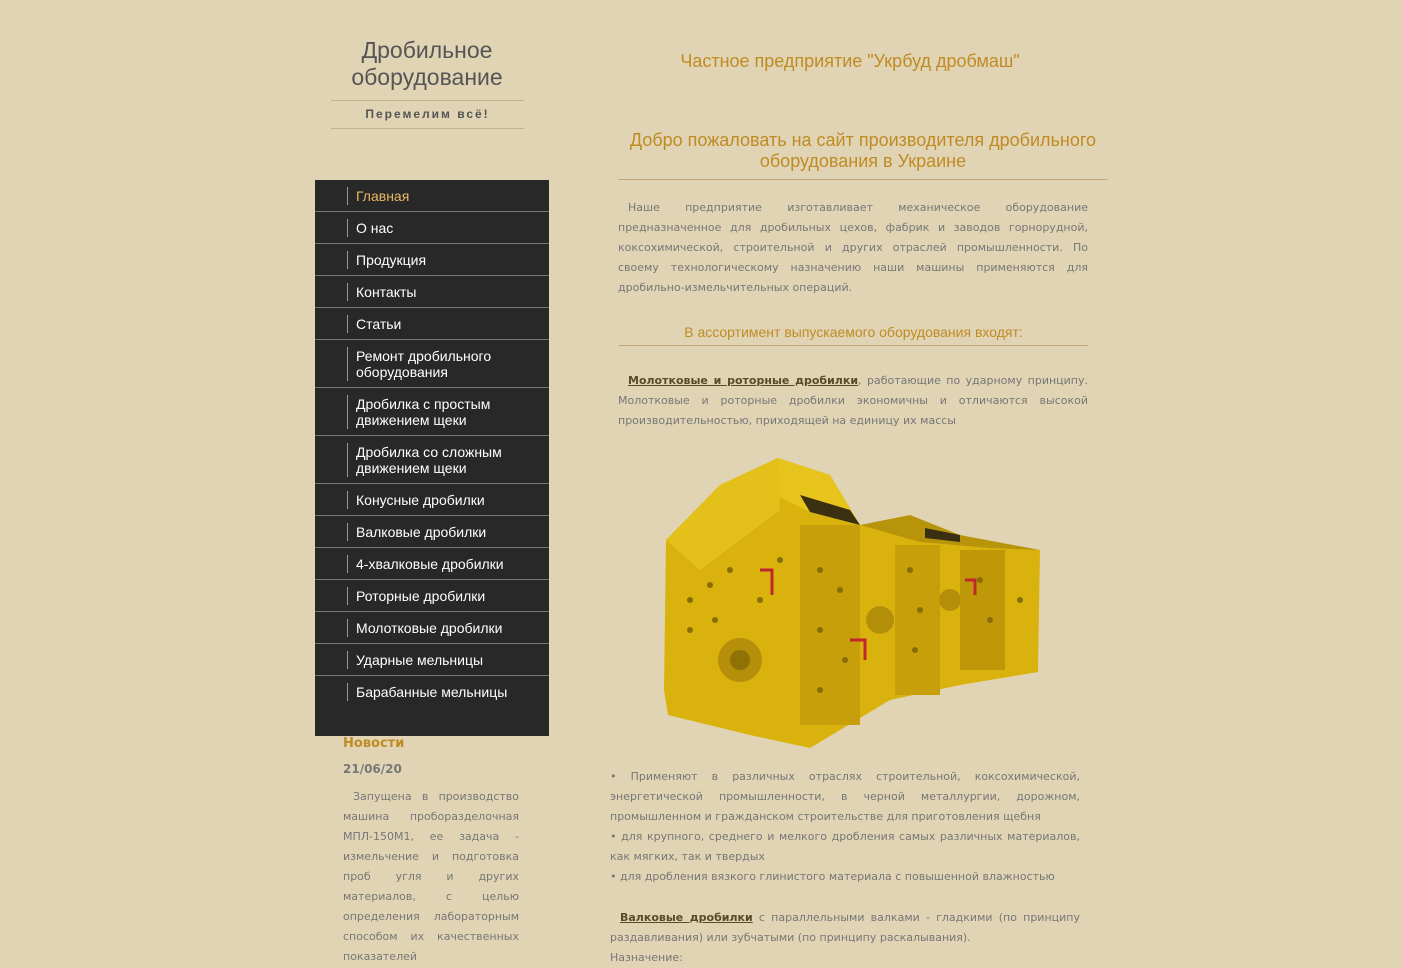 The image size is (1402, 968). What do you see at coordinates (415, 659) in the screenshot?
I see `nav-label: Ударные мельницы` at bounding box center [415, 659].